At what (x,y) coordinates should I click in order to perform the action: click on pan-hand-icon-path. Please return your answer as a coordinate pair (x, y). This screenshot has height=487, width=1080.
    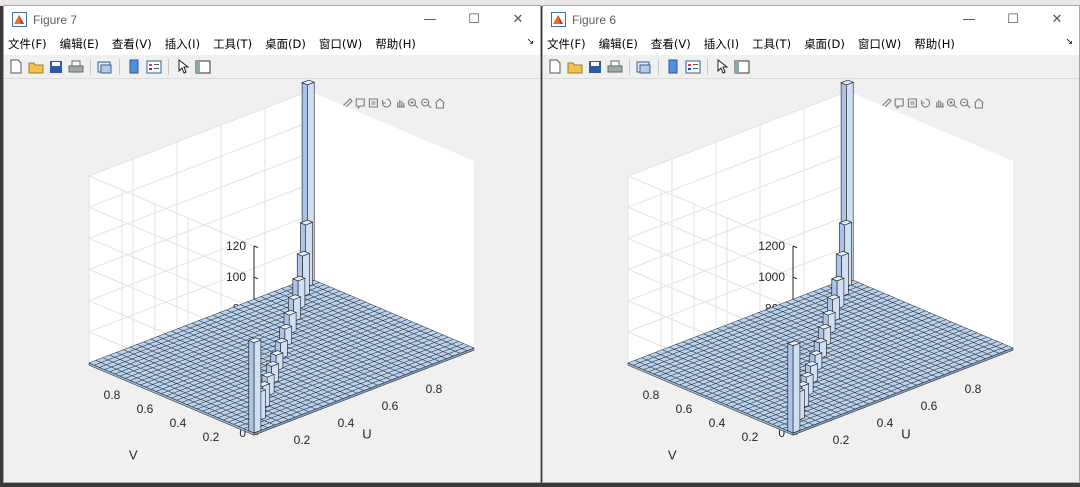
    Looking at the image, I should click on (939, 104).